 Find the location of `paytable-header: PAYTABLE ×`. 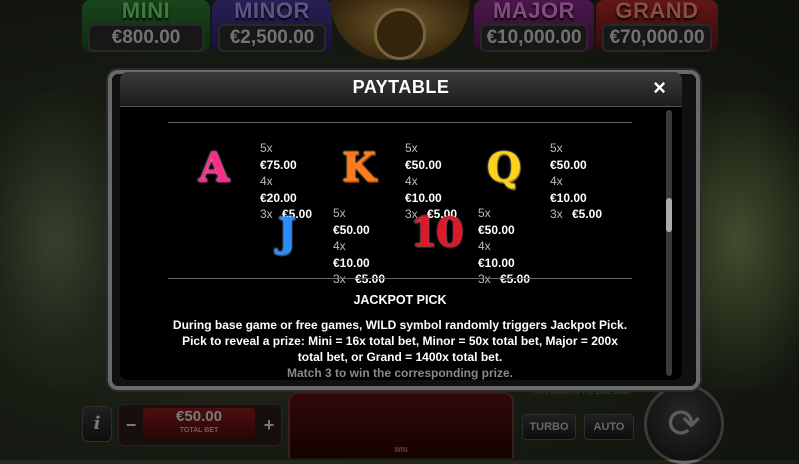

paytable-header: PAYTABLE × is located at coordinates (401, 89).